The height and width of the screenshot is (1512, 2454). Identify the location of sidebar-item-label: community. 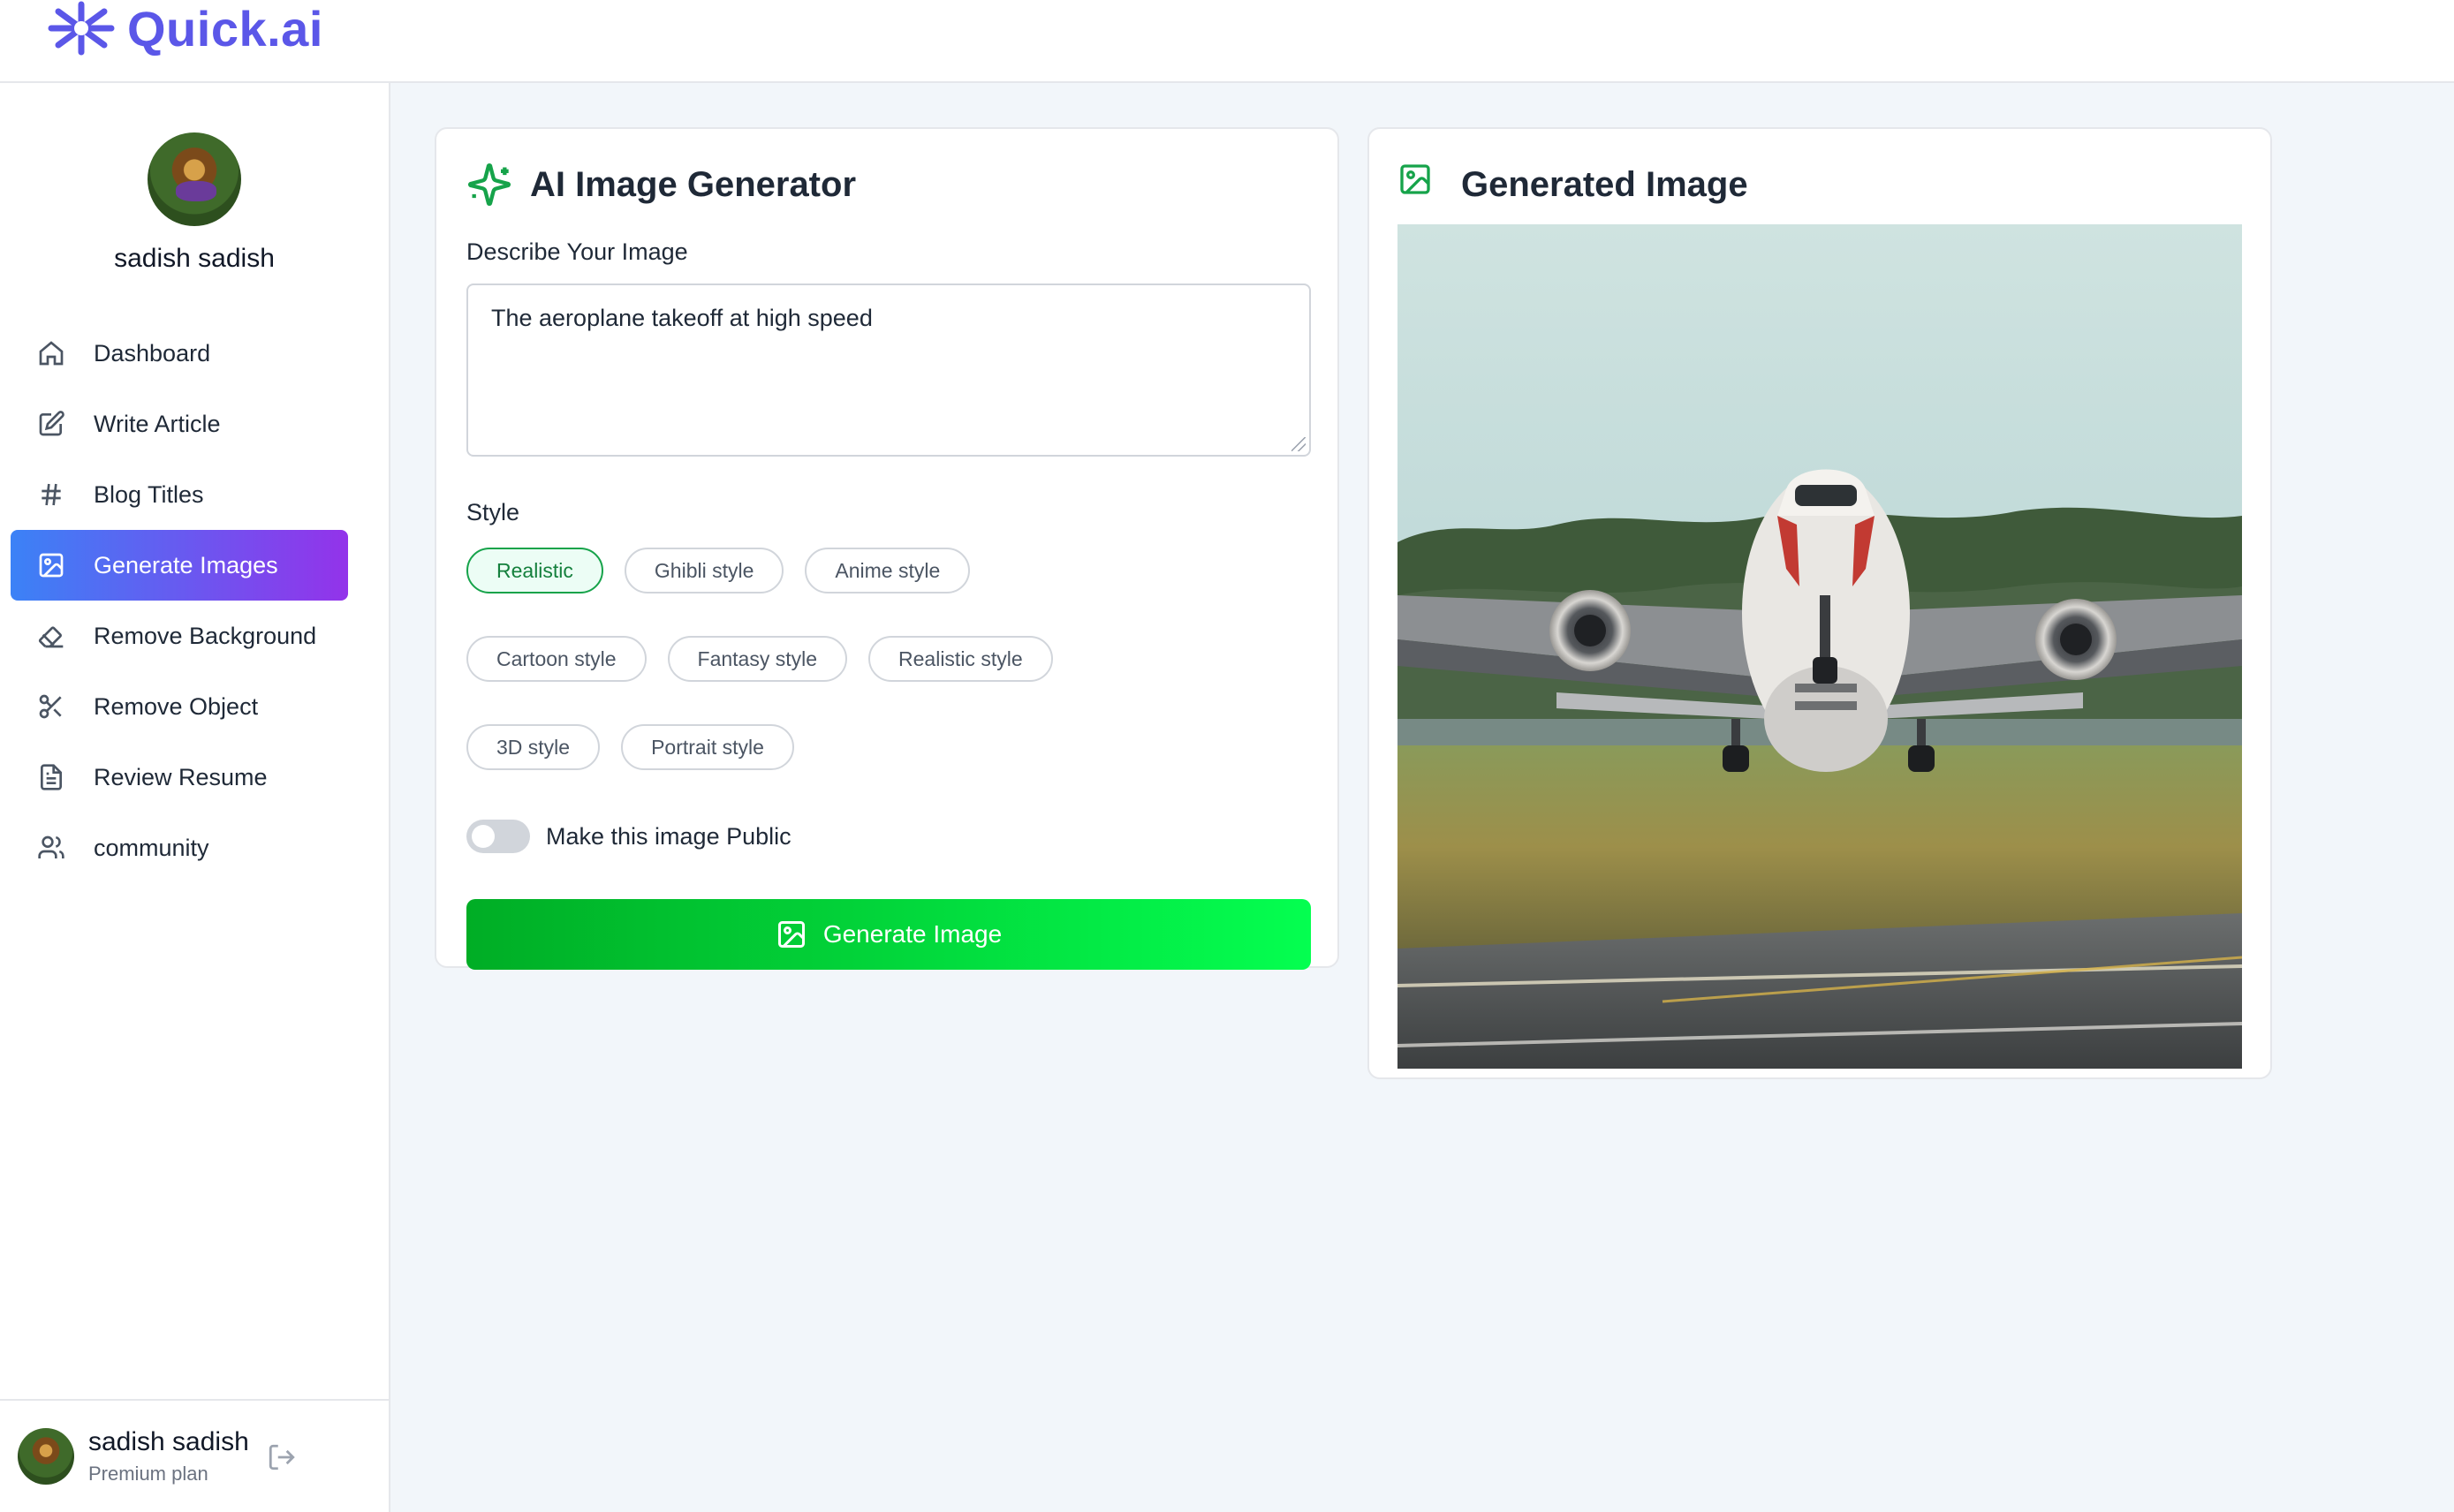
(151, 848).